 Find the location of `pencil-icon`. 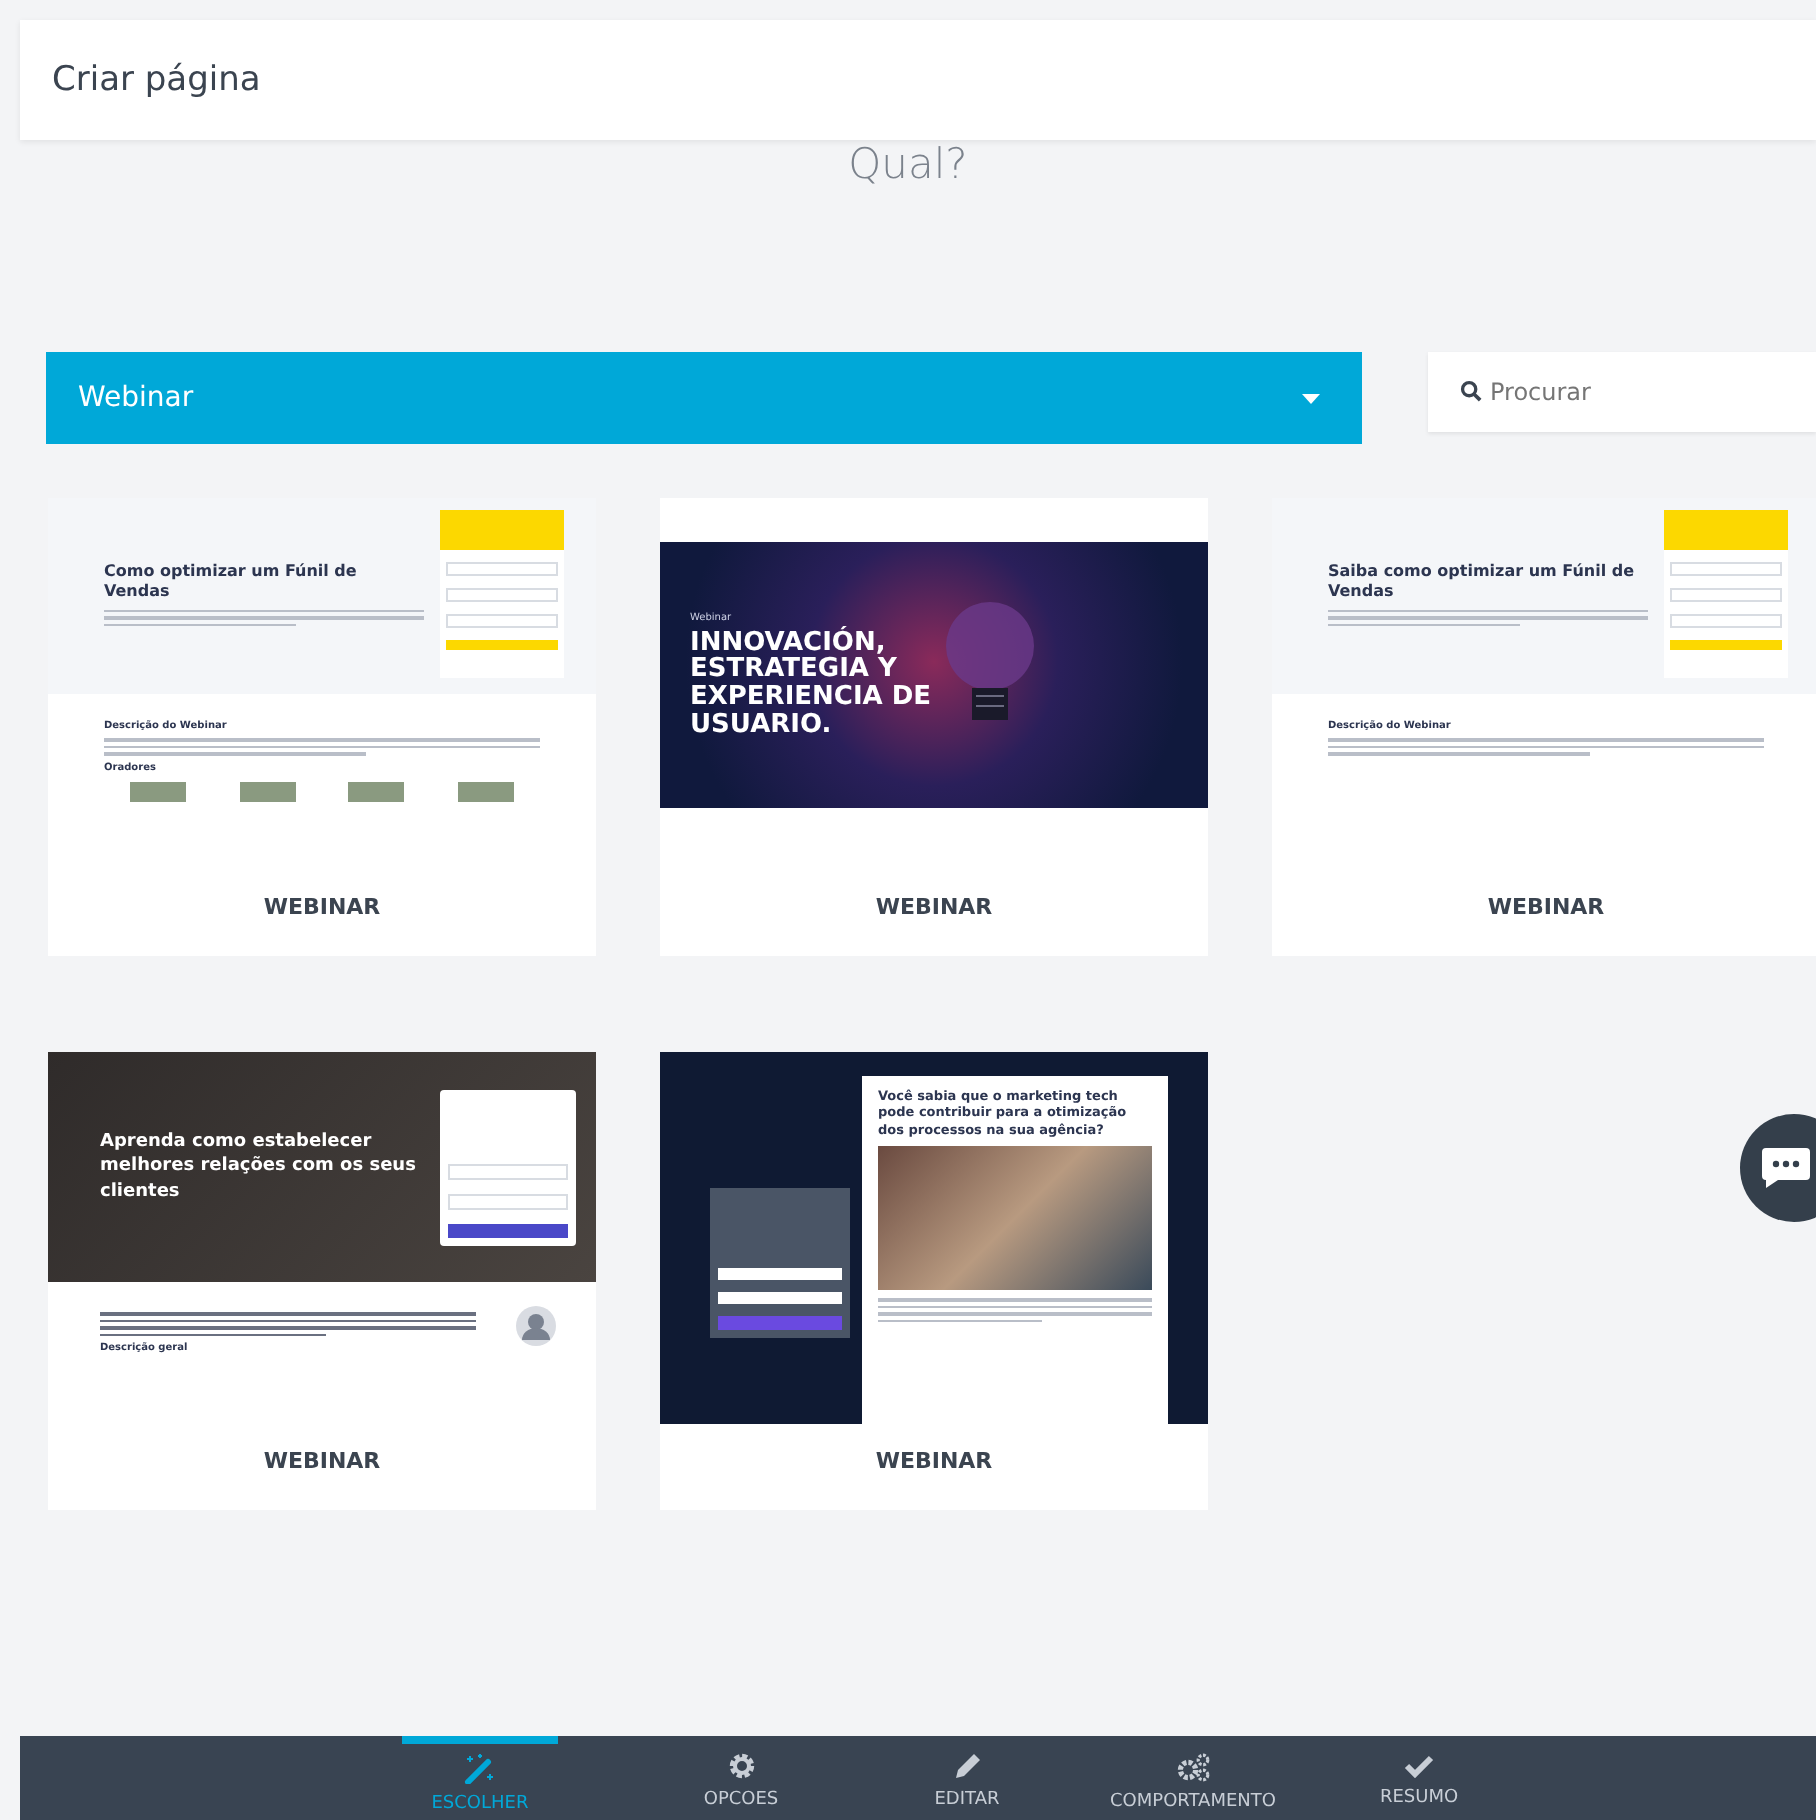

pencil-icon is located at coordinates (967, 1766).